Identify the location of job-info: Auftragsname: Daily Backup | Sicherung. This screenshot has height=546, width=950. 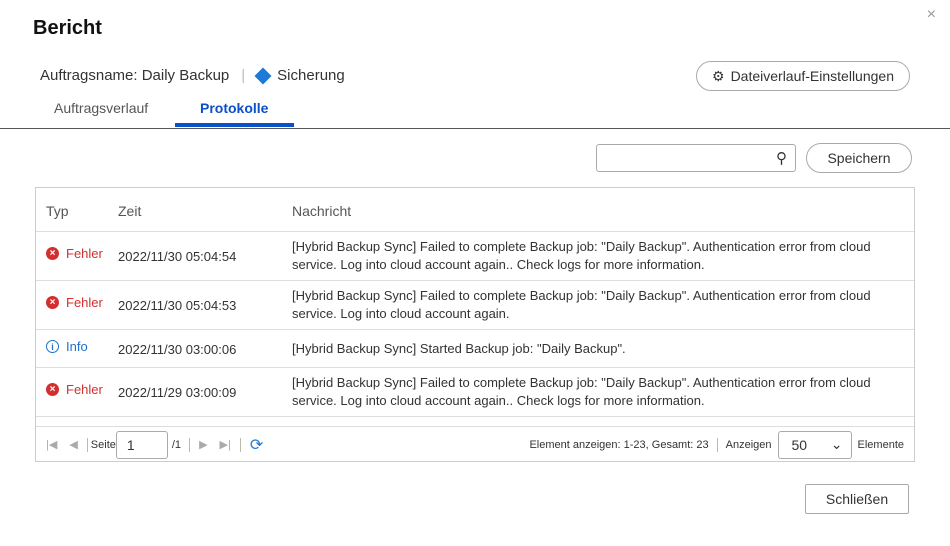
(192, 75).